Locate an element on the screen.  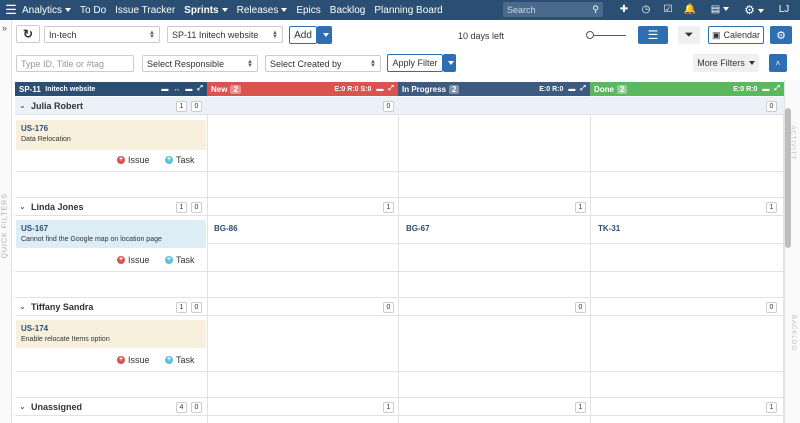
hamburger-menu-icon: ☰ is located at coordinates (11, 10).